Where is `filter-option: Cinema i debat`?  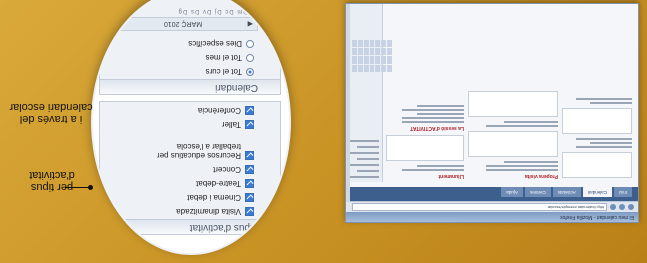
filter-option: Cinema i debat is located at coordinates (190, 198).